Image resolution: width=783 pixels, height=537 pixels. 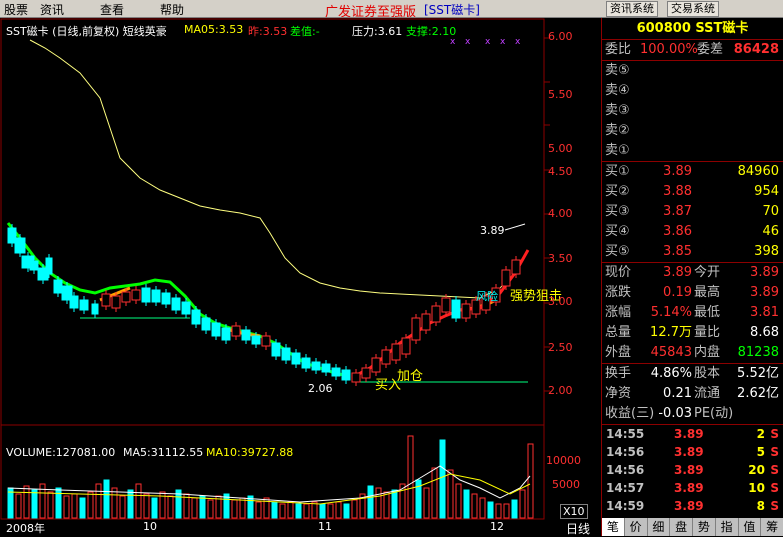 I want to click on price-tick: 3.50, so click(x=560, y=258).